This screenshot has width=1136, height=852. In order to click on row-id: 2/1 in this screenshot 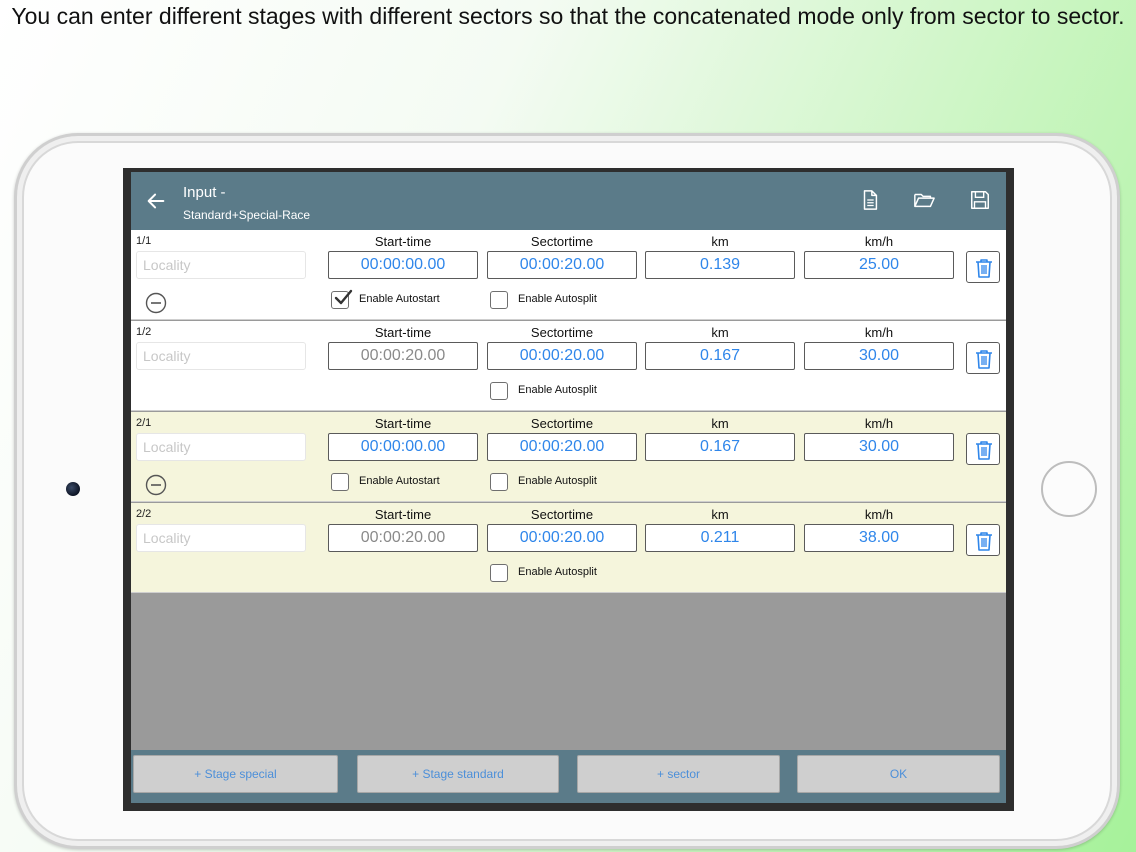, I will do `click(144, 423)`.